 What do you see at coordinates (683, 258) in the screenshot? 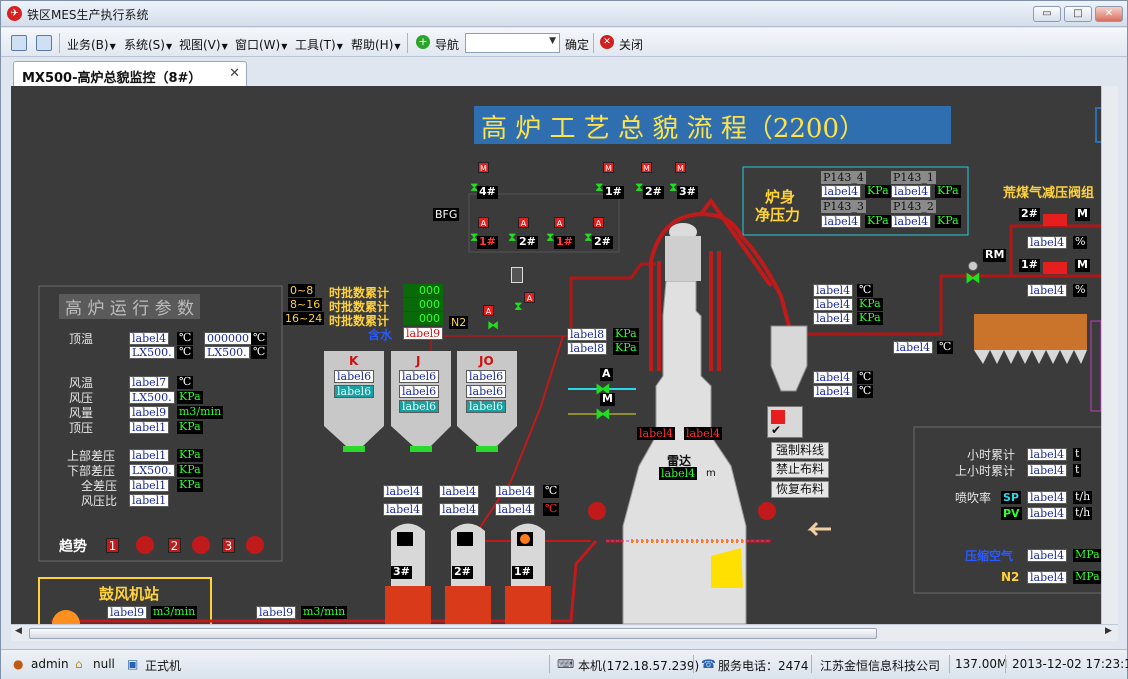
I see `furnace-throat` at bounding box center [683, 258].